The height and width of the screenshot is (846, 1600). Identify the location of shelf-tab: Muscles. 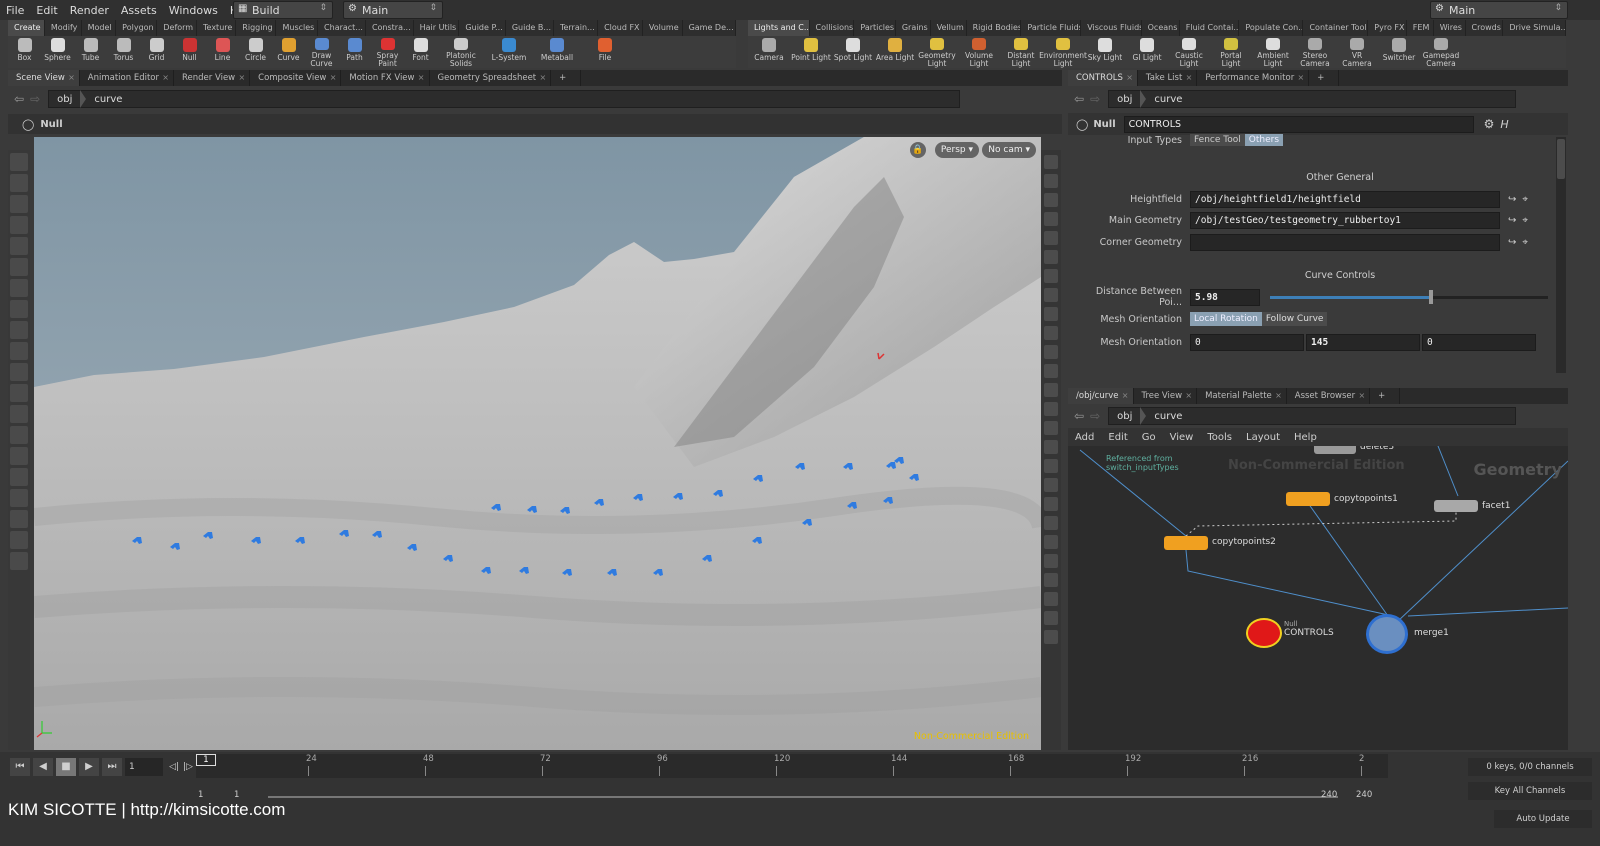
(297, 28).